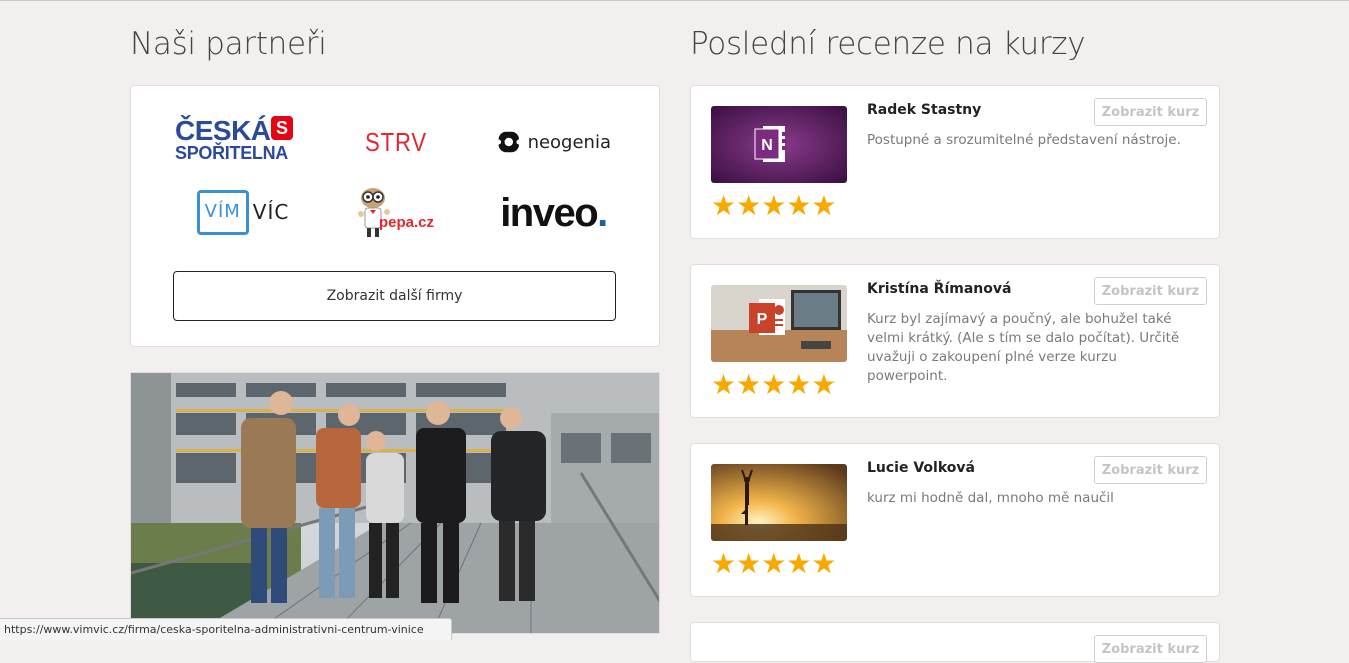 The image size is (1349, 663). What do you see at coordinates (228, 44) in the screenshot?
I see `partners-title: Naši partneři` at bounding box center [228, 44].